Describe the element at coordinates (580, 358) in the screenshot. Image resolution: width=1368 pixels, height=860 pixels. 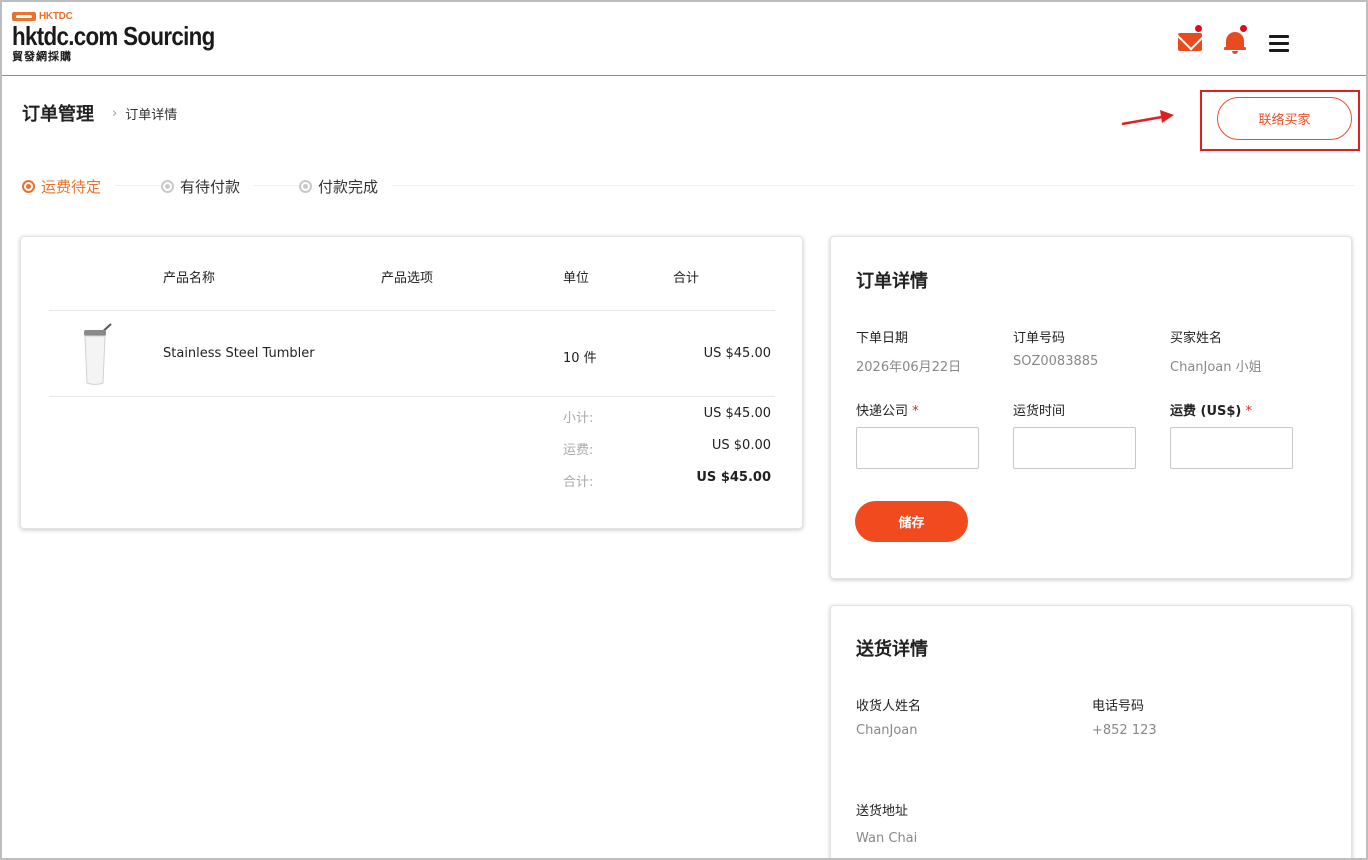
I see `product-unit: 10 件` at that location.